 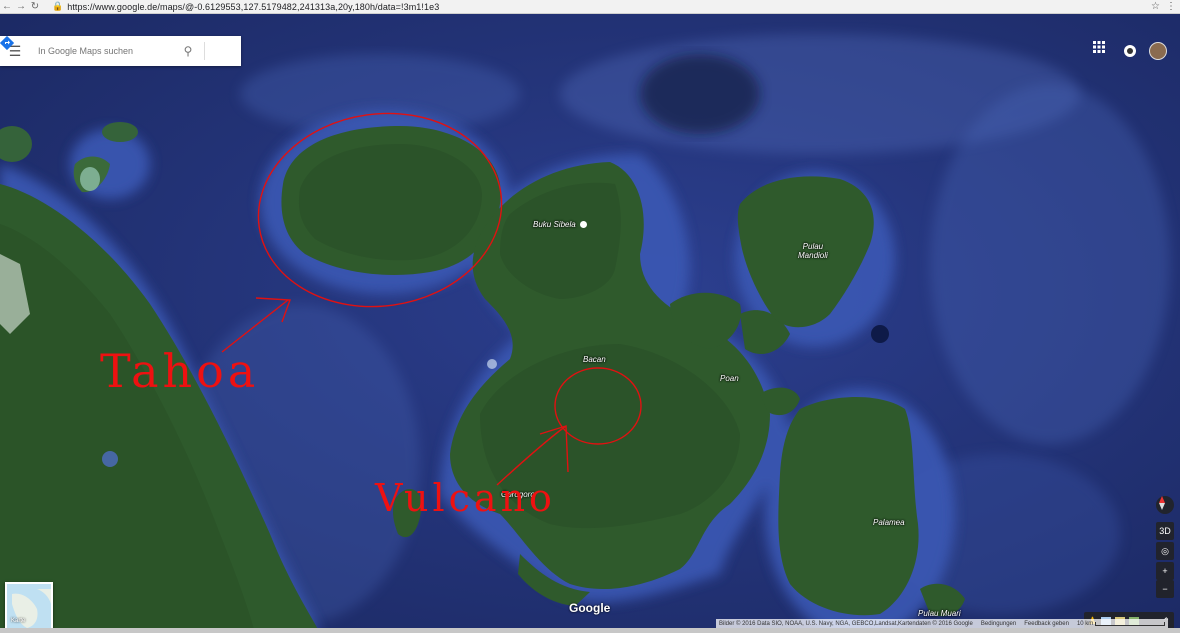 What do you see at coordinates (7, 7) in the screenshot?
I see `arrow-left-icon: ←` at bounding box center [7, 7].